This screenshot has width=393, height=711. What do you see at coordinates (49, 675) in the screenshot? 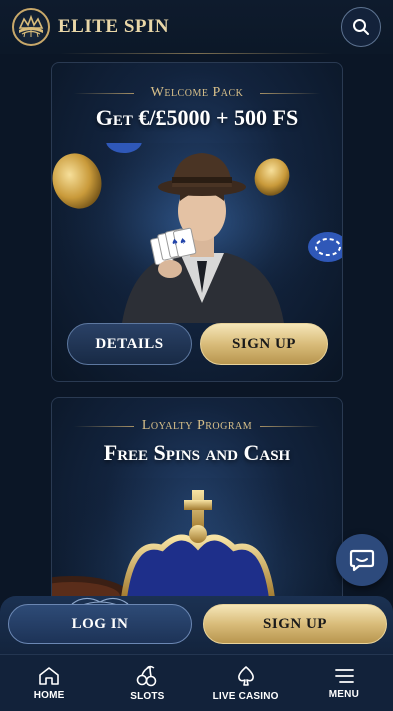
I see `home-icon` at bounding box center [49, 675].